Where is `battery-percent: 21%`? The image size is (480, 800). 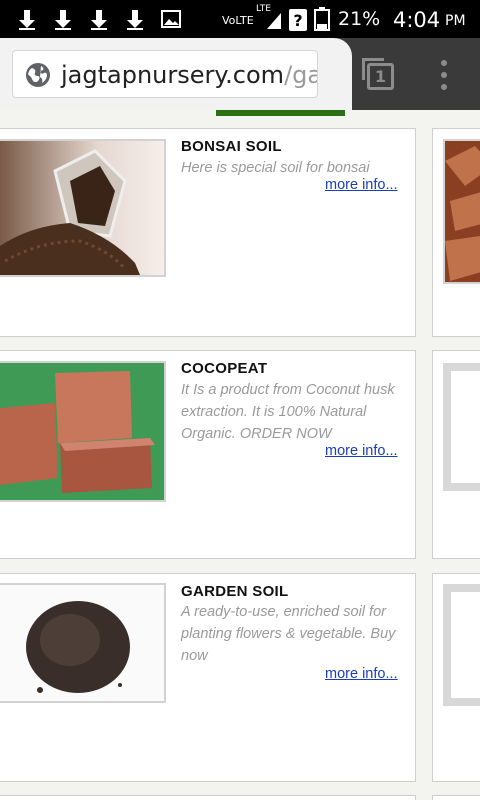 battery-percent: 21% is located at coordinates (359, 19).